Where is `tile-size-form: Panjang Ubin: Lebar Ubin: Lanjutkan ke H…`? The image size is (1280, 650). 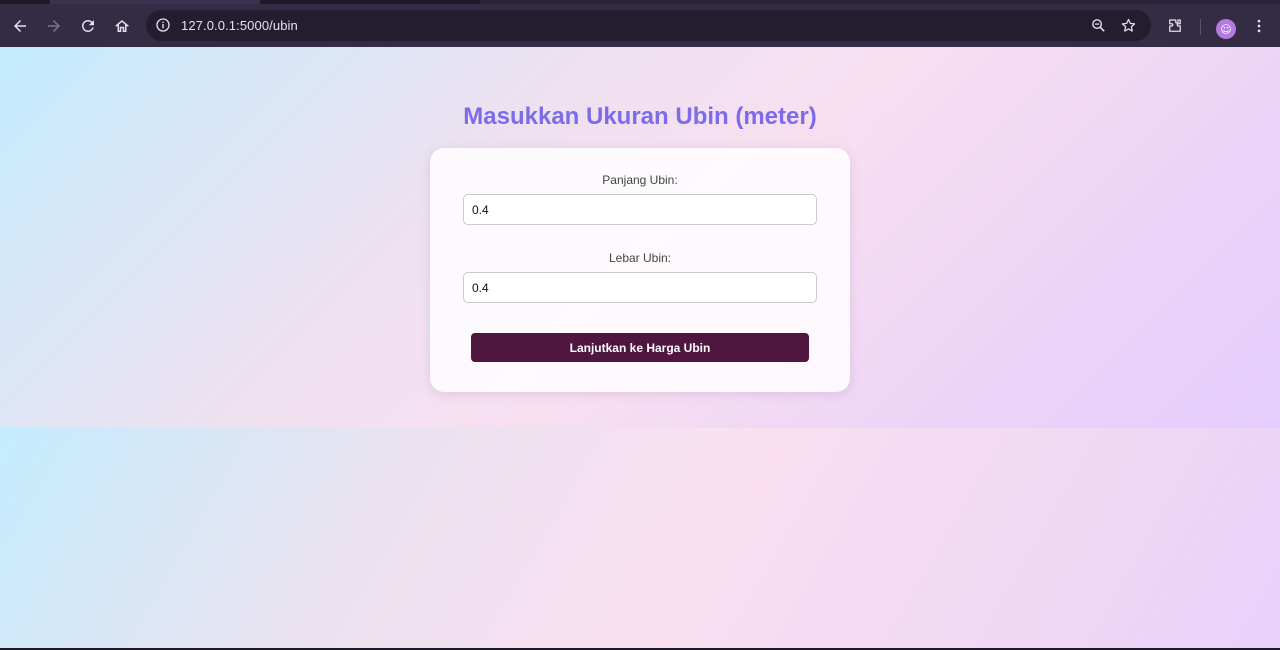
tile-size-form: Panjang Ubin: Lebar Ubin: Lanjutkan ke H… is located at coordinates (640, 270).